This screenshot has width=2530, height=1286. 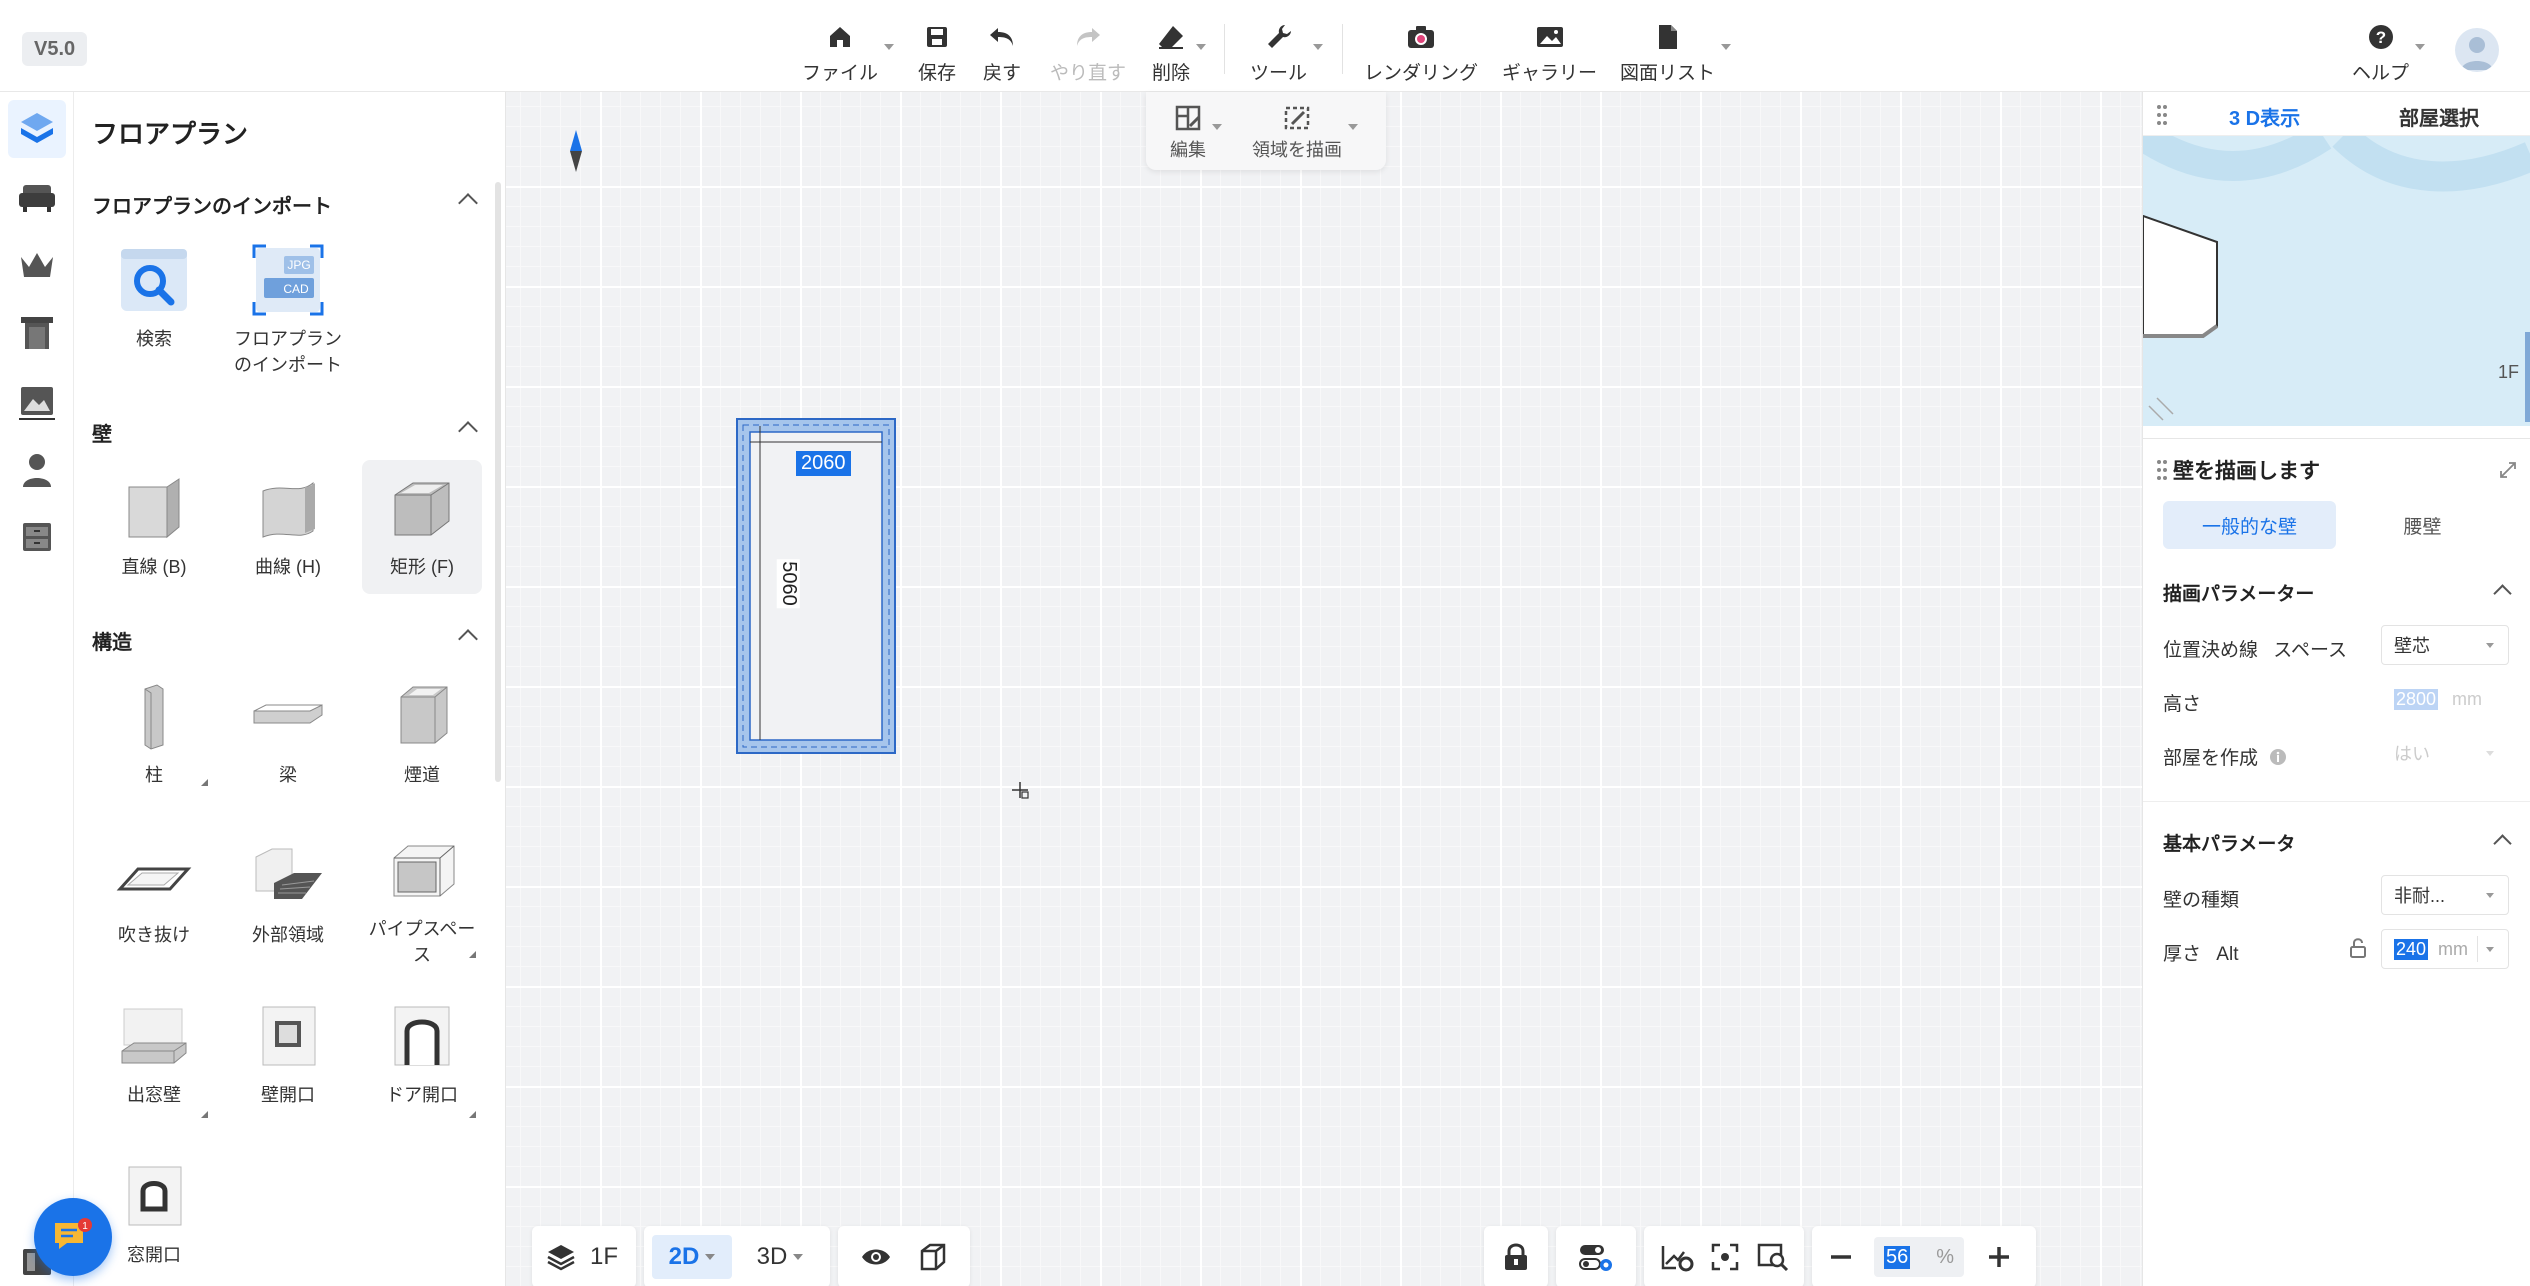 I want to click on rail-item-landscape, so click(x=37, y=401).